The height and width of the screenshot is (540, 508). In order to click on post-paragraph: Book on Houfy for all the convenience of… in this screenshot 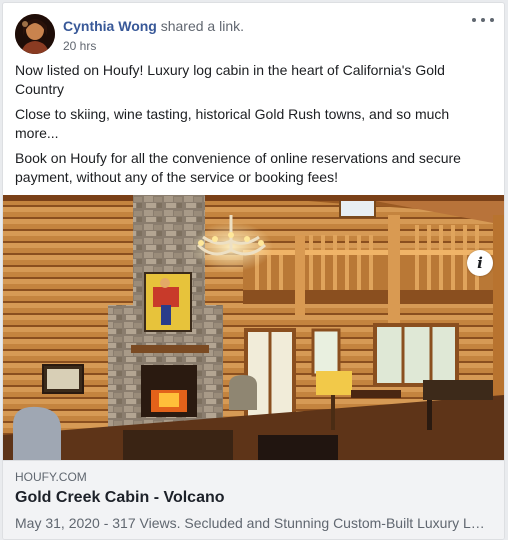, I will do `click(238, 167)`.